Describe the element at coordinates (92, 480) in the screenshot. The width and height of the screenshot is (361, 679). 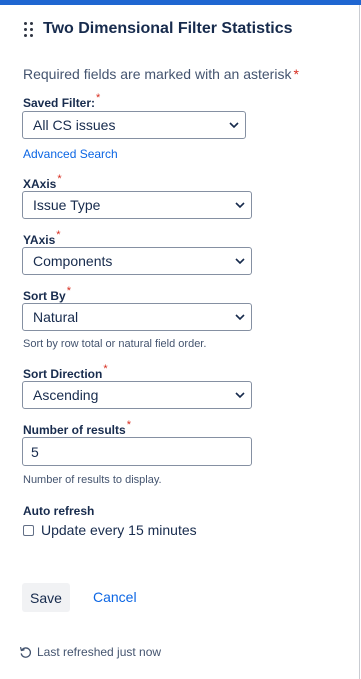
I see `number-of-results-help: Number of results to display.` at that location.